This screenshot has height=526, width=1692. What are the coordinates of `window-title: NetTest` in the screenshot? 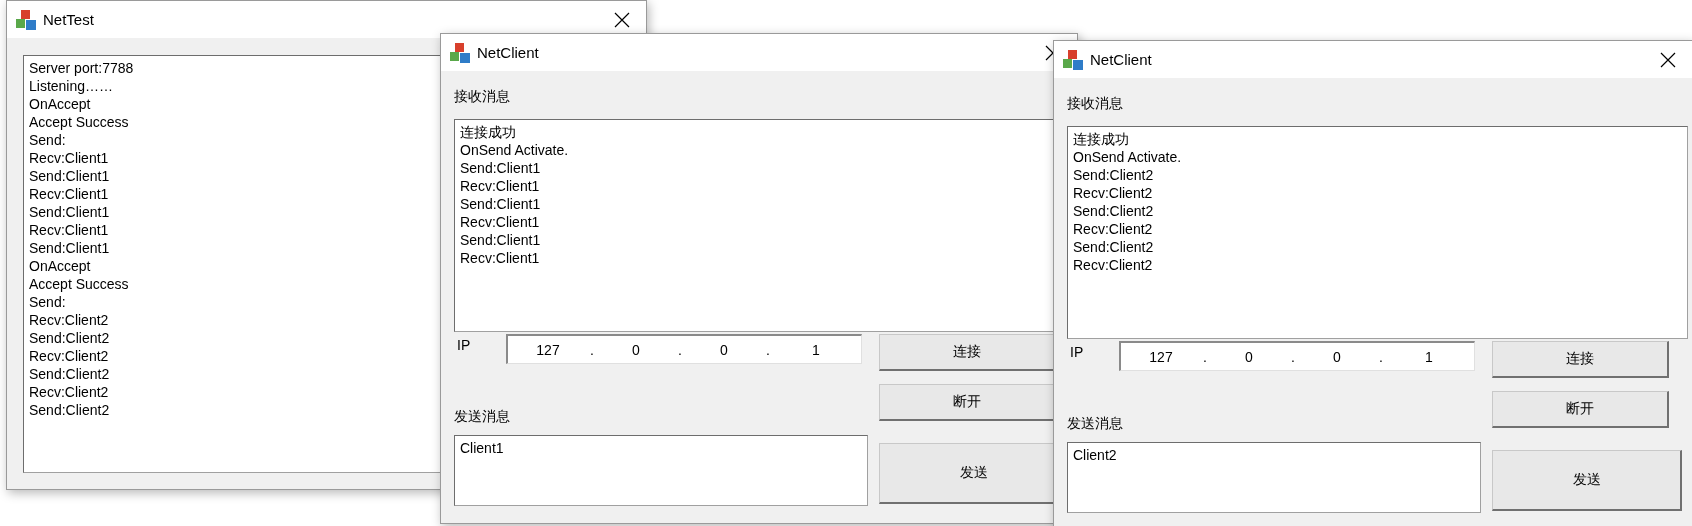 It's located at (68, 19).